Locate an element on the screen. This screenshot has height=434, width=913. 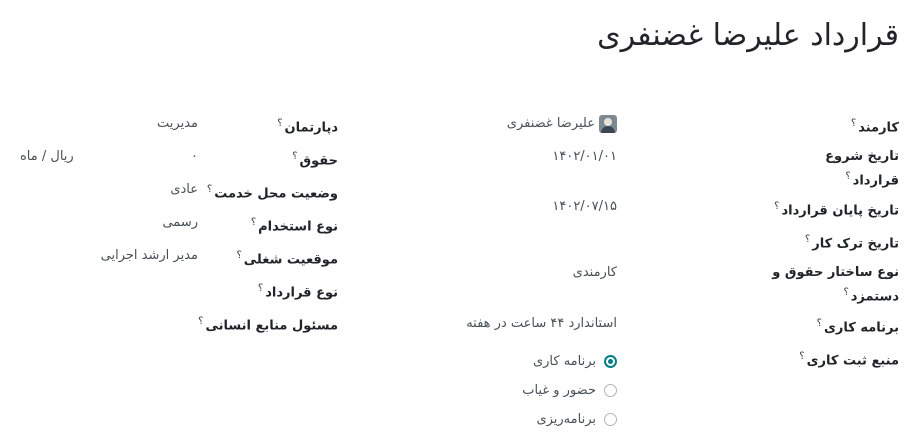
department-field: مدیریت is located at coordinates (109, 121).